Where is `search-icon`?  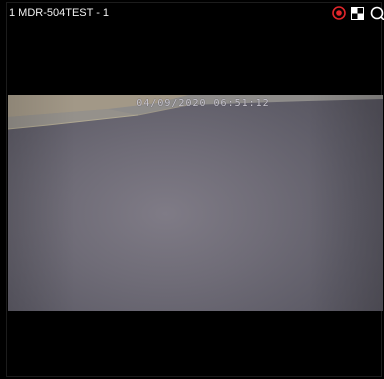 search-icon is located at coordinates (376, 13).